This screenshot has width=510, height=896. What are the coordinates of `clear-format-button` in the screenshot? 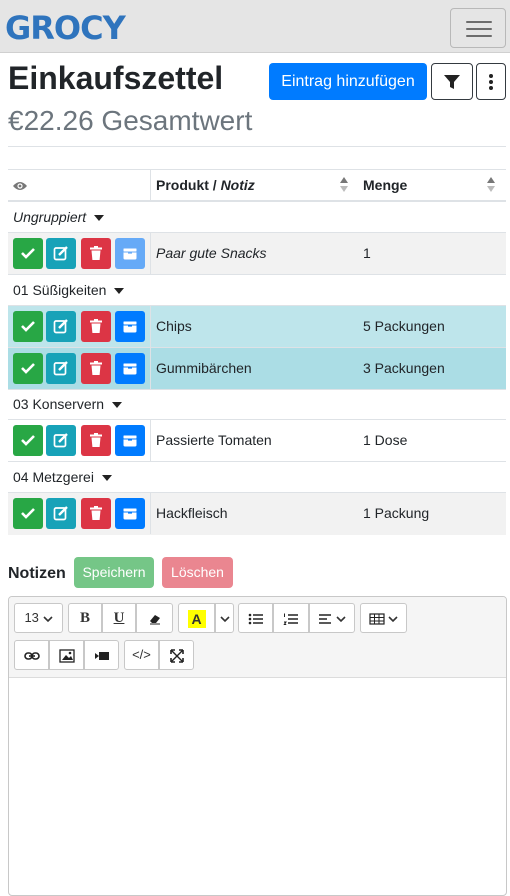 It's located at (154, 618).